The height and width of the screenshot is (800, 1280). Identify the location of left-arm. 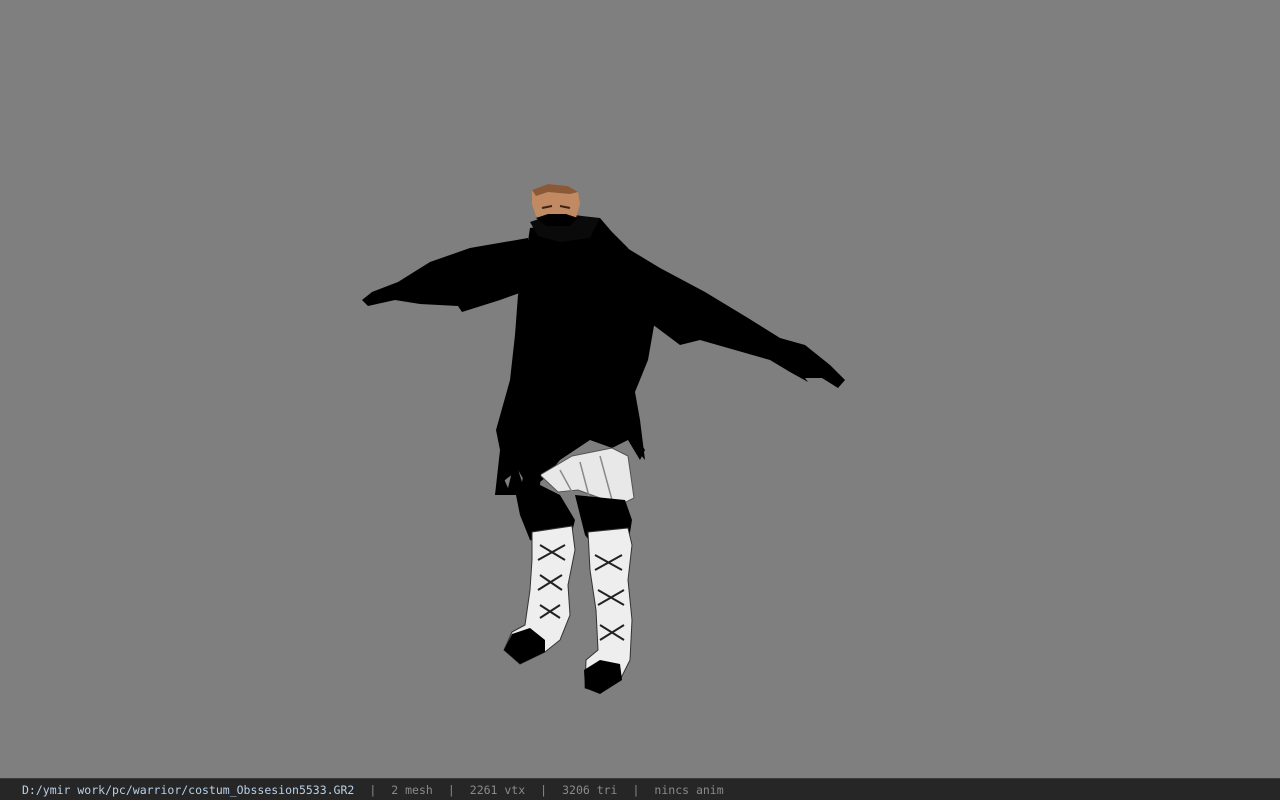
(445, 275).